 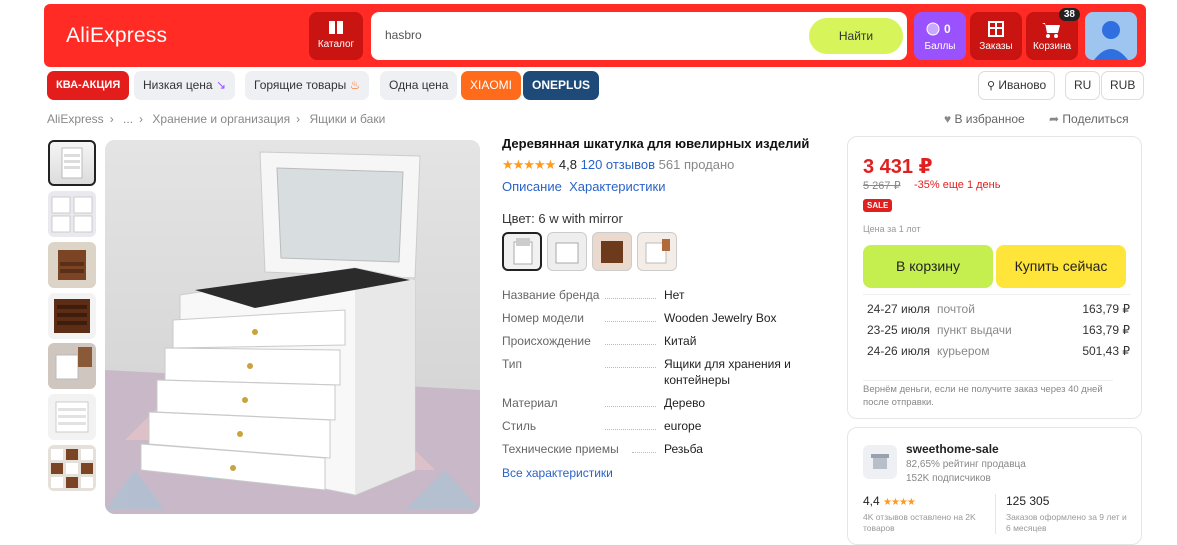 I want to click on spec-key: Материал, so click(x=583, y=403).